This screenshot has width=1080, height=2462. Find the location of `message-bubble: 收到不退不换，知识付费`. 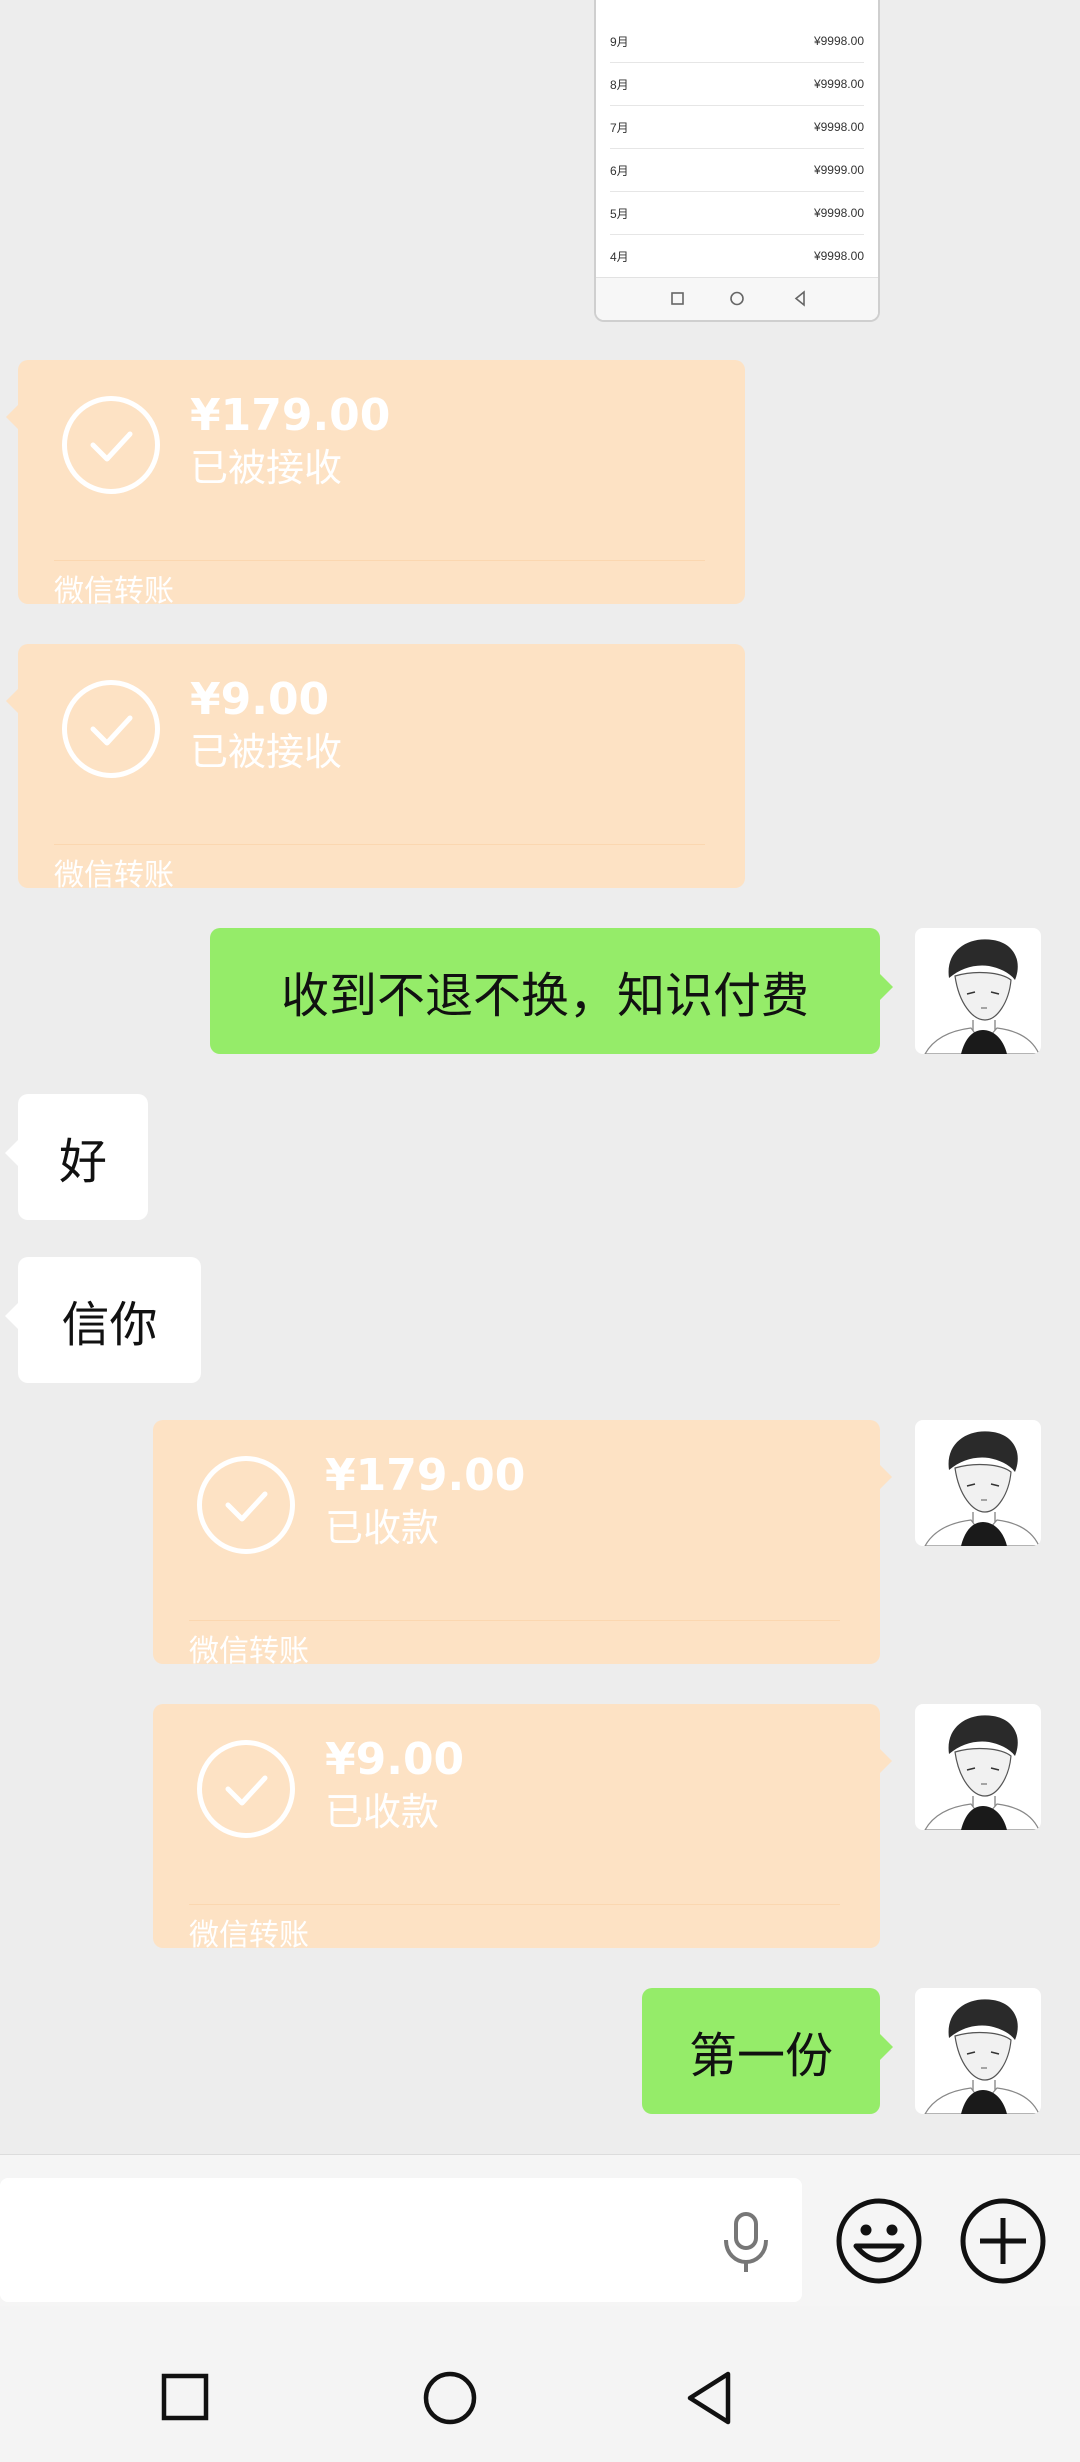

message-bubble: 收到不退不换，知识付费 is located at coordinates (551, 991).